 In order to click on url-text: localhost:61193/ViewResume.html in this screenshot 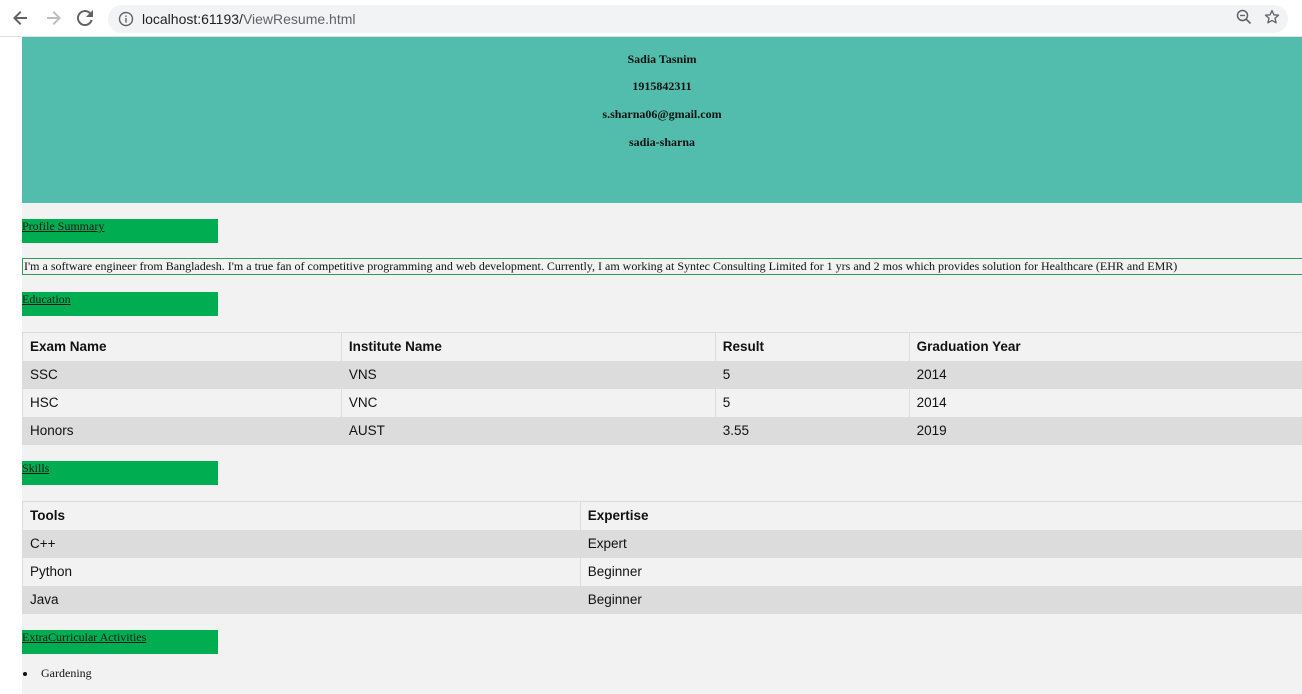, I will do `click(249, 19)`.